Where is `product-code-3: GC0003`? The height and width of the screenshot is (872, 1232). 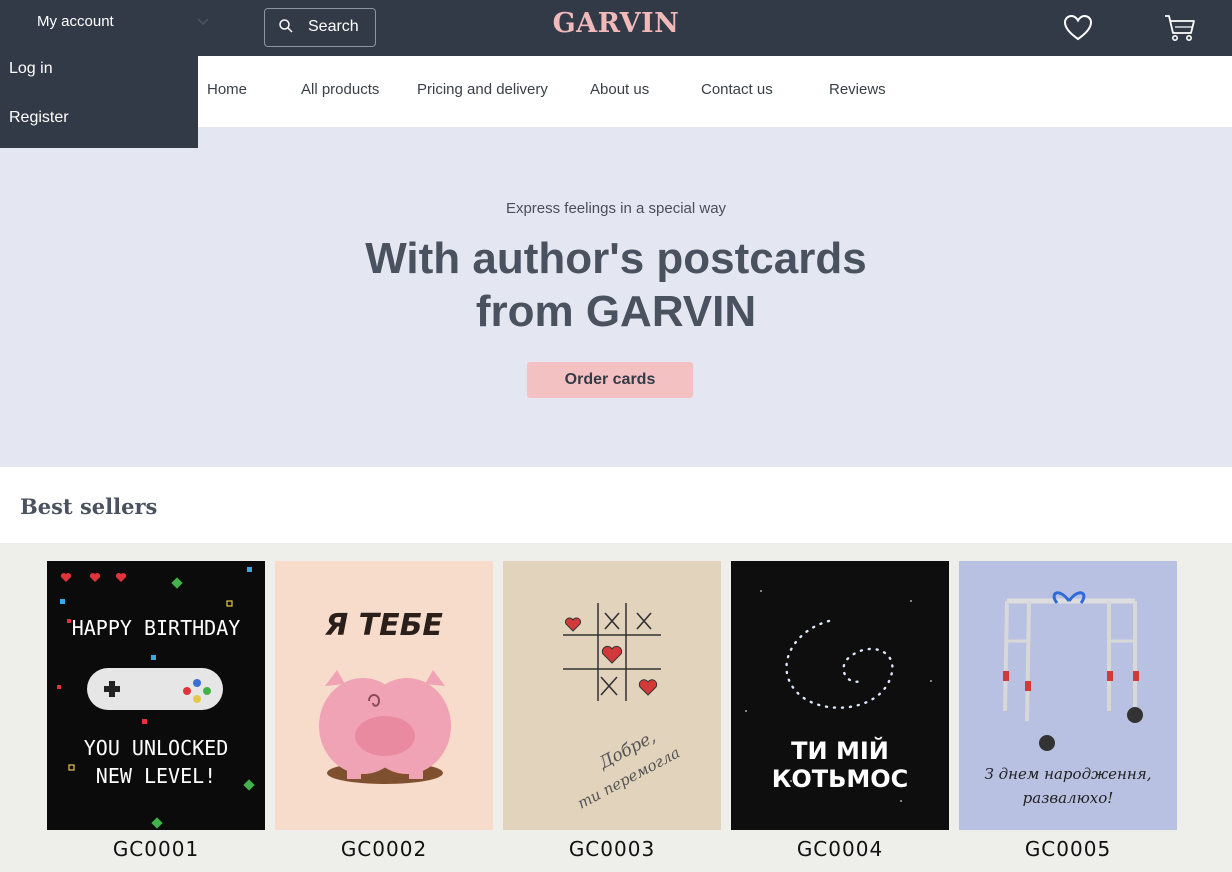 product-code-3: GC0003 is located at coordinates (612, 849).